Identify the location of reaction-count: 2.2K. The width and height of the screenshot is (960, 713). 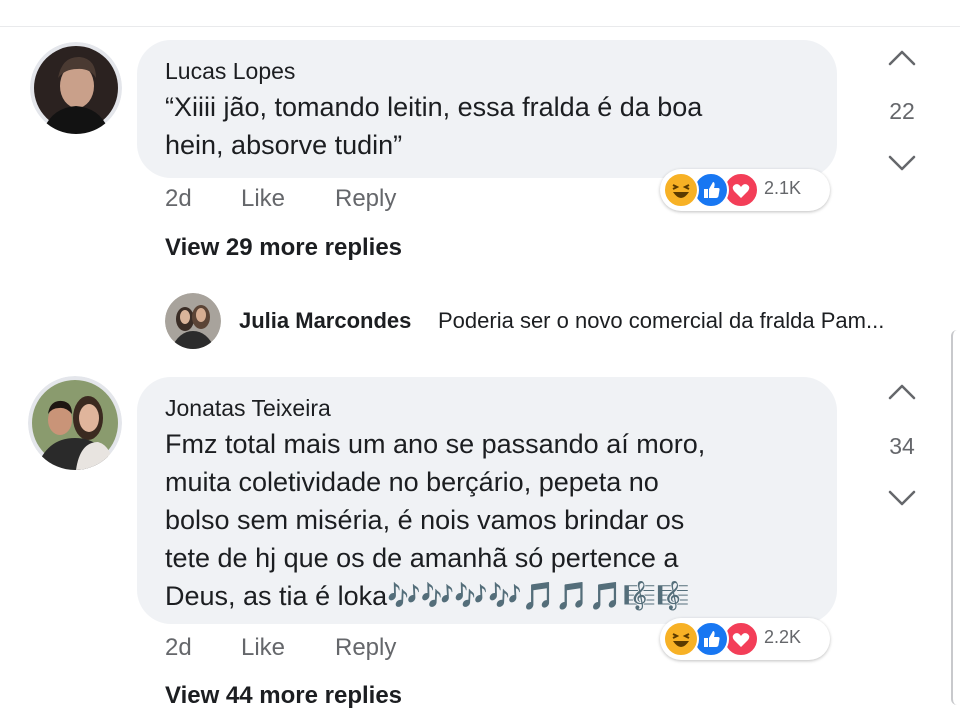
(783, 637).